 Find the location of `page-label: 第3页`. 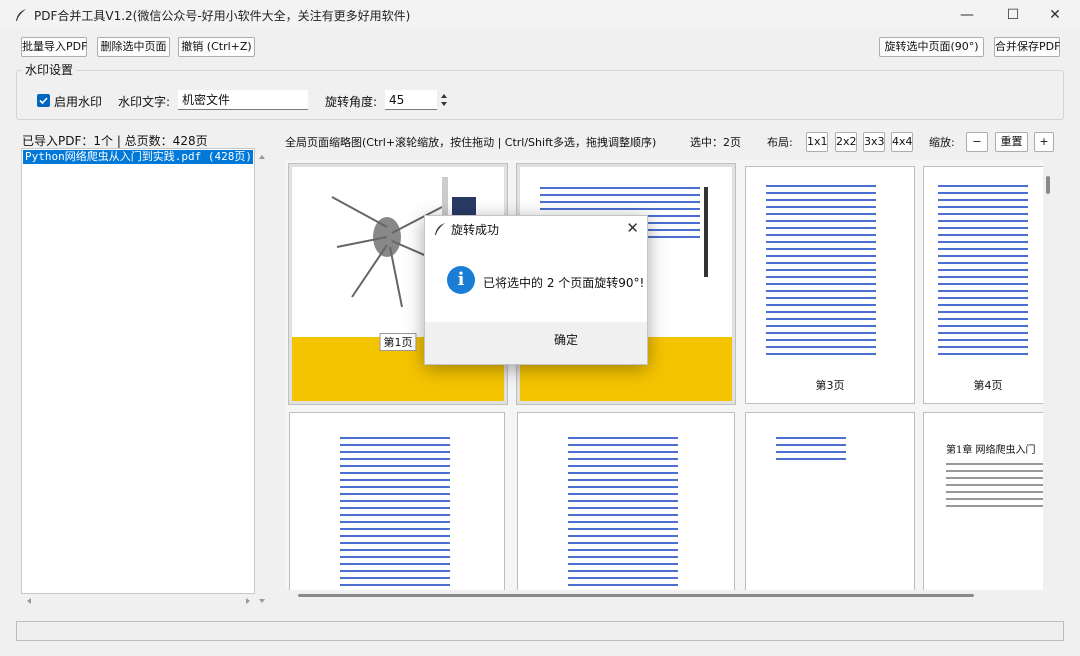

page-label: 第3页 is located at coordinates (830, 385).